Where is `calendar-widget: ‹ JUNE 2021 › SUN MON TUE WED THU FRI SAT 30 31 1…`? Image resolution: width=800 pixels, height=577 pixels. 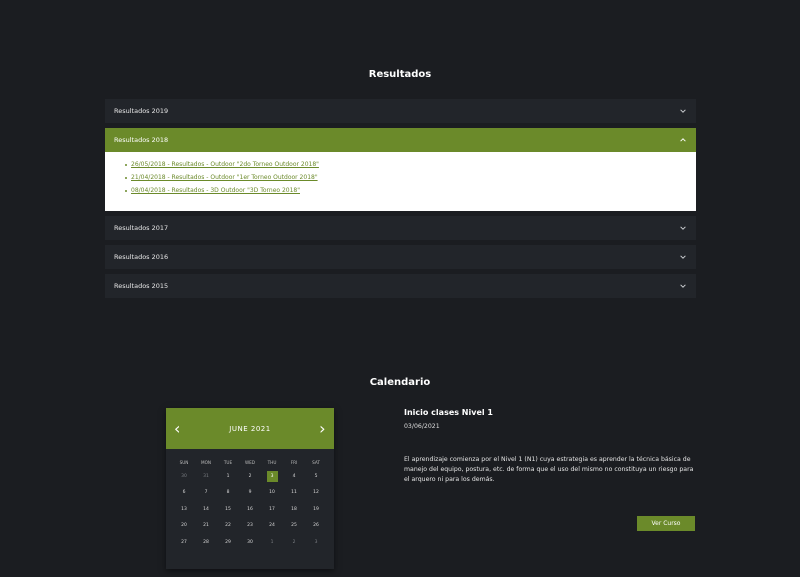
calendar-widget: ‹ JUNE 2021 › SUN MON TUE WED THU FRI SAT 30 31 1… is located at coordinates (250, 488).